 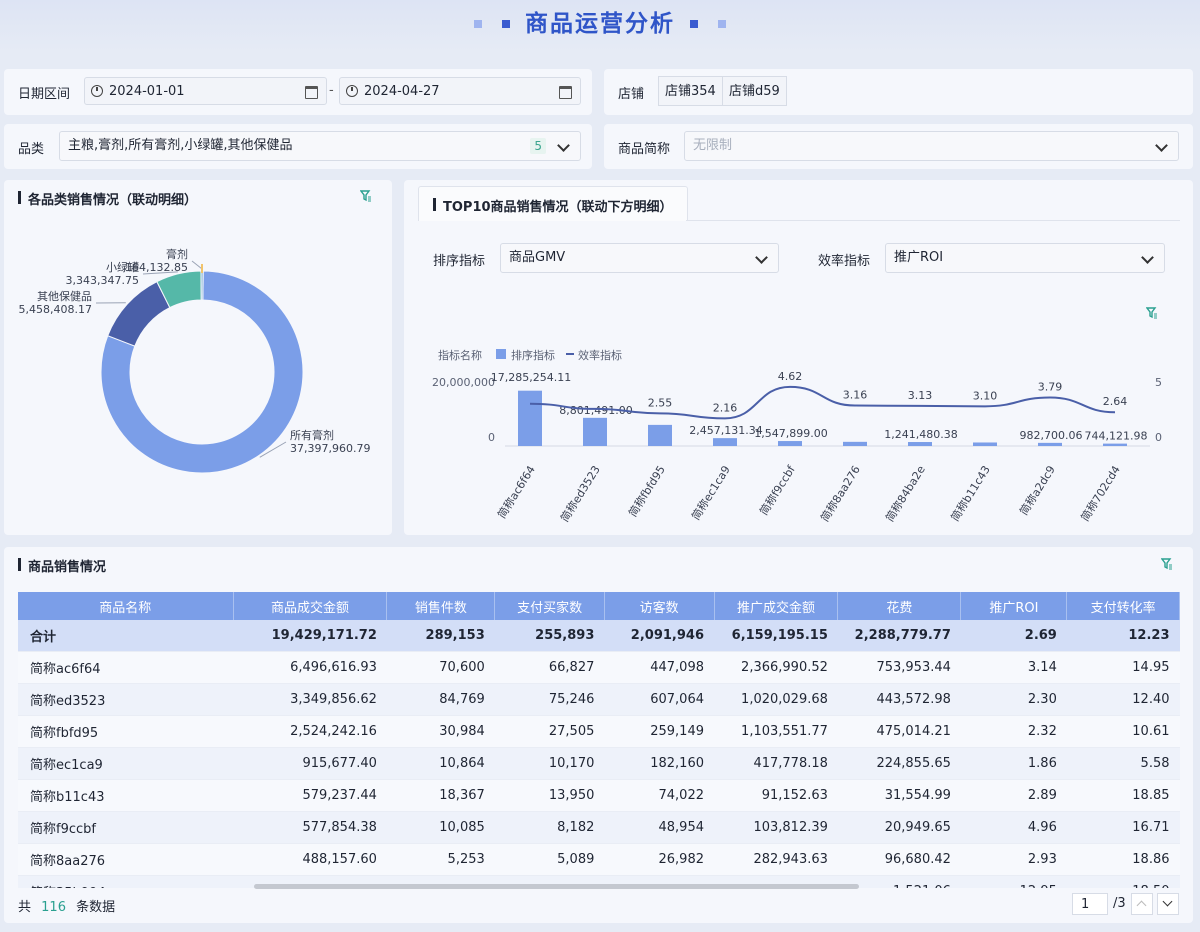 What do you see at coordinates (754, 91) in the screenshot?
I see `shop-option: 店铺d59` at bounding box center [754, 91].